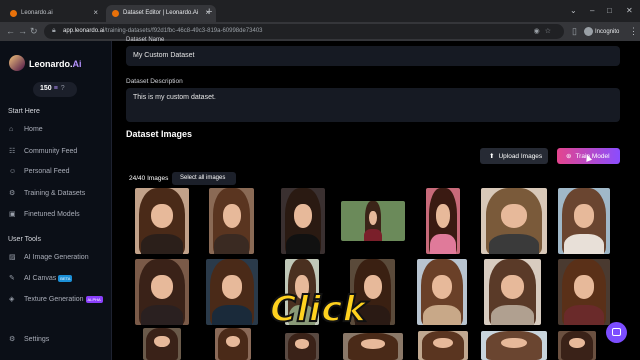 This screenshot has height=360, width=640. Describe the element at coordinates (601, 31) in the screenshot. I see `incognito-indicator: Incognito` at that location.